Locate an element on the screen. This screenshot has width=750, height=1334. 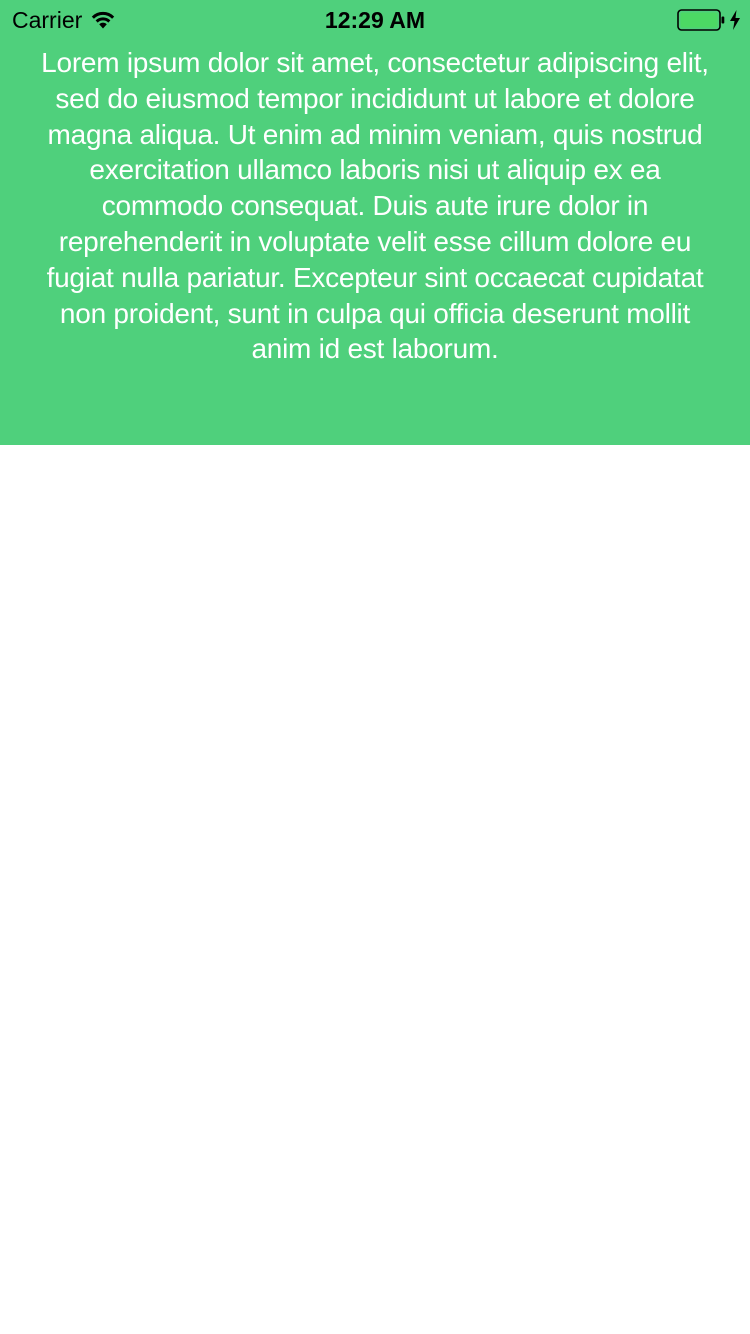
battery-icon is located at coordinates (701, 20).